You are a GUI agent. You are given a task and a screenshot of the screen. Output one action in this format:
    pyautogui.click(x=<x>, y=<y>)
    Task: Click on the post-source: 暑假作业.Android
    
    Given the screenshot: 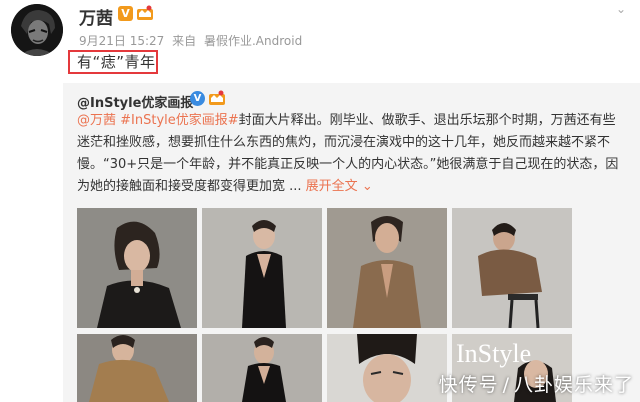 What is the action you would take?
    pyautogui.click(x=253, y=41)
    